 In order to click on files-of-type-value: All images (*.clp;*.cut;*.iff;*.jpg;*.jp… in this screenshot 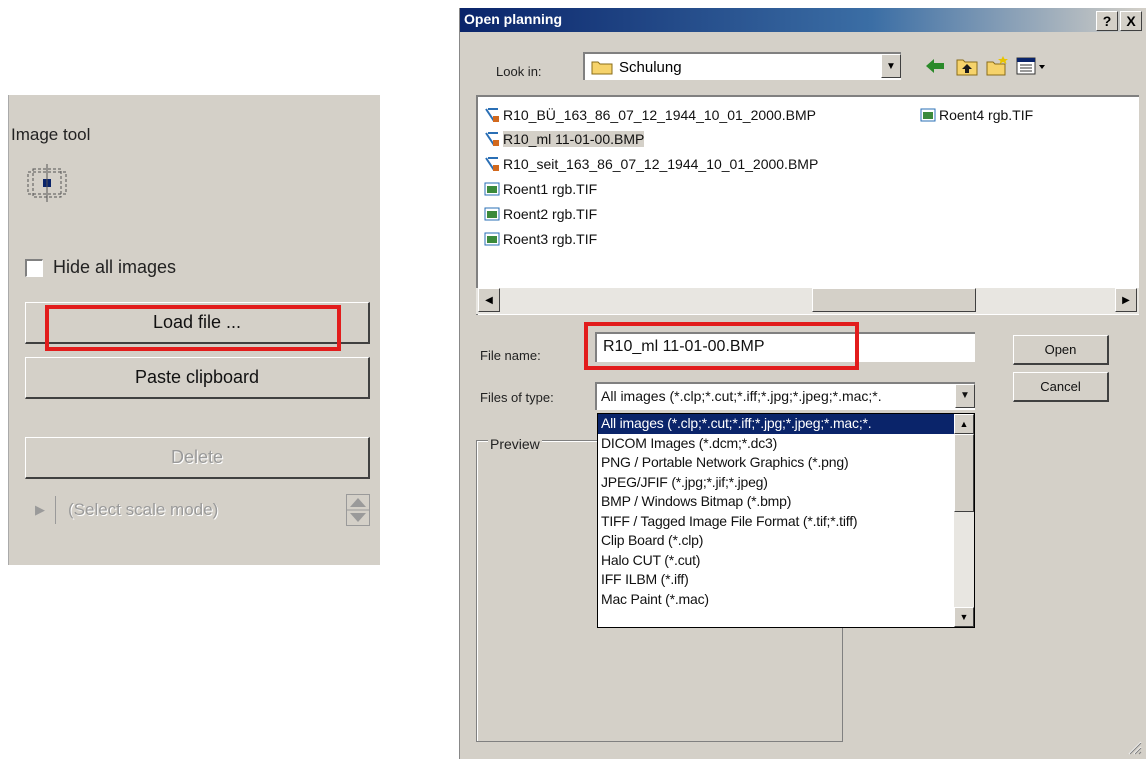, I will do `click(741, 396)`.